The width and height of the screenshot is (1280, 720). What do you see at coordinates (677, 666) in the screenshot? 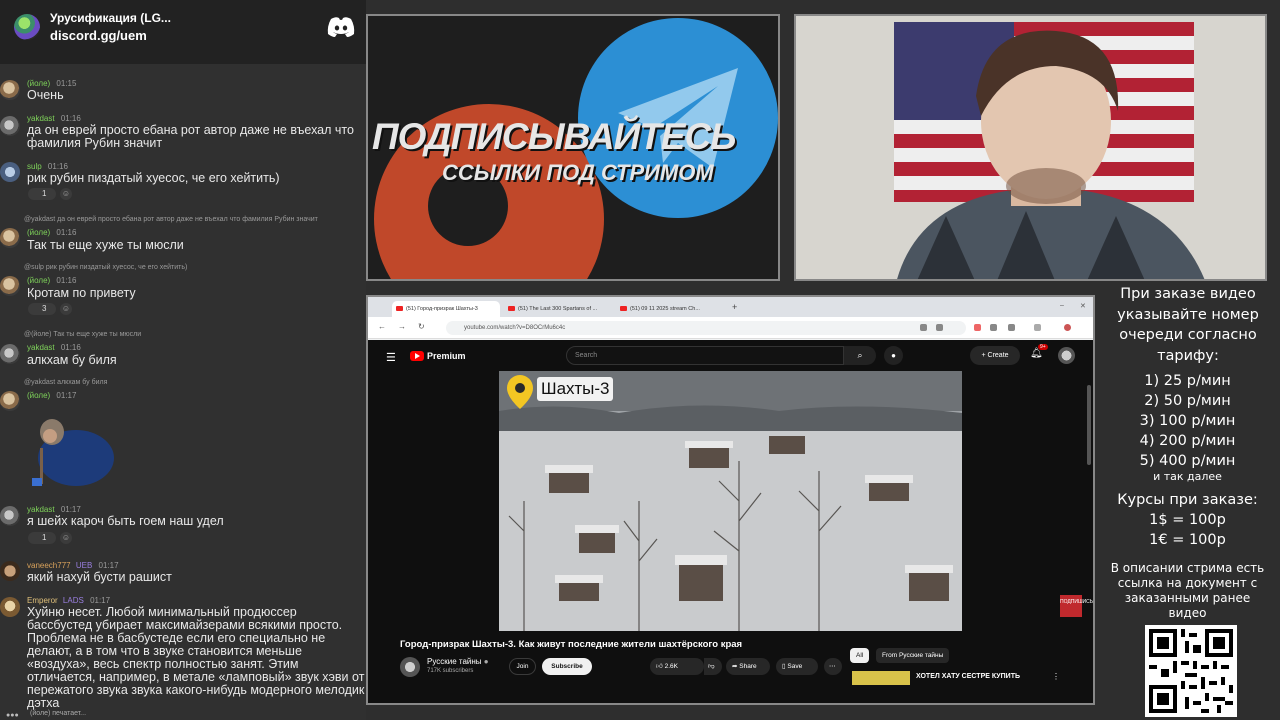
I see `like-button: 👍︎ 2.6K` at bounding box center [677, 666].